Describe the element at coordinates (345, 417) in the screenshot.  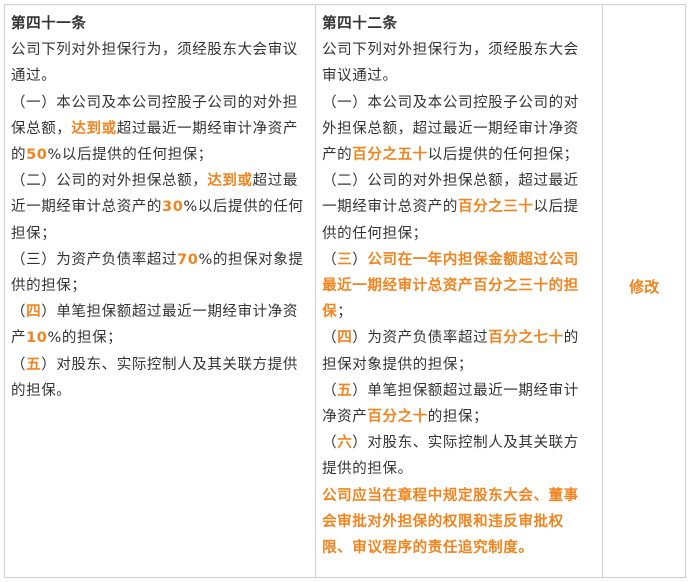
I see `text-segment: 净资产` at that location.